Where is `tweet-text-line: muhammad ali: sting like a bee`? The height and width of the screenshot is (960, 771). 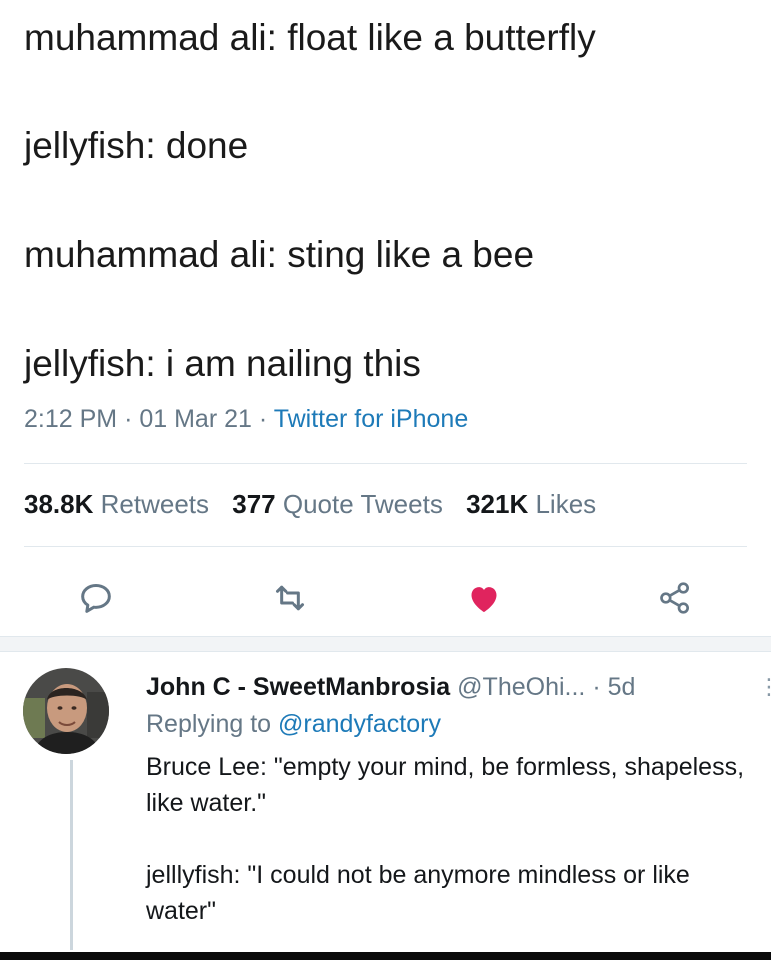
tweet-text-line: muhammad ali: sting like a bee is located at coordinates (279, 254).